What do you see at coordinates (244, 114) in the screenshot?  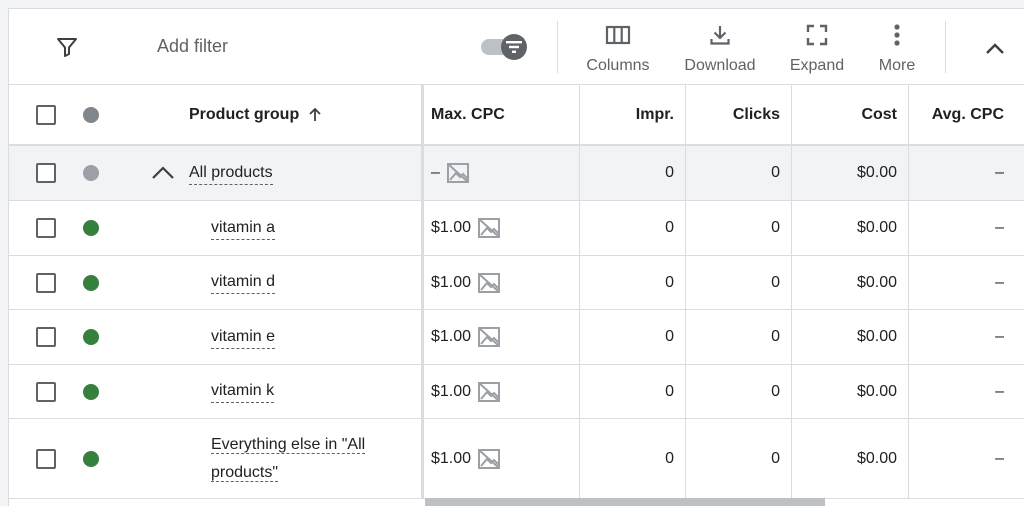 I see `header-product-group-label: Product group` at bounding box center [244, 114].